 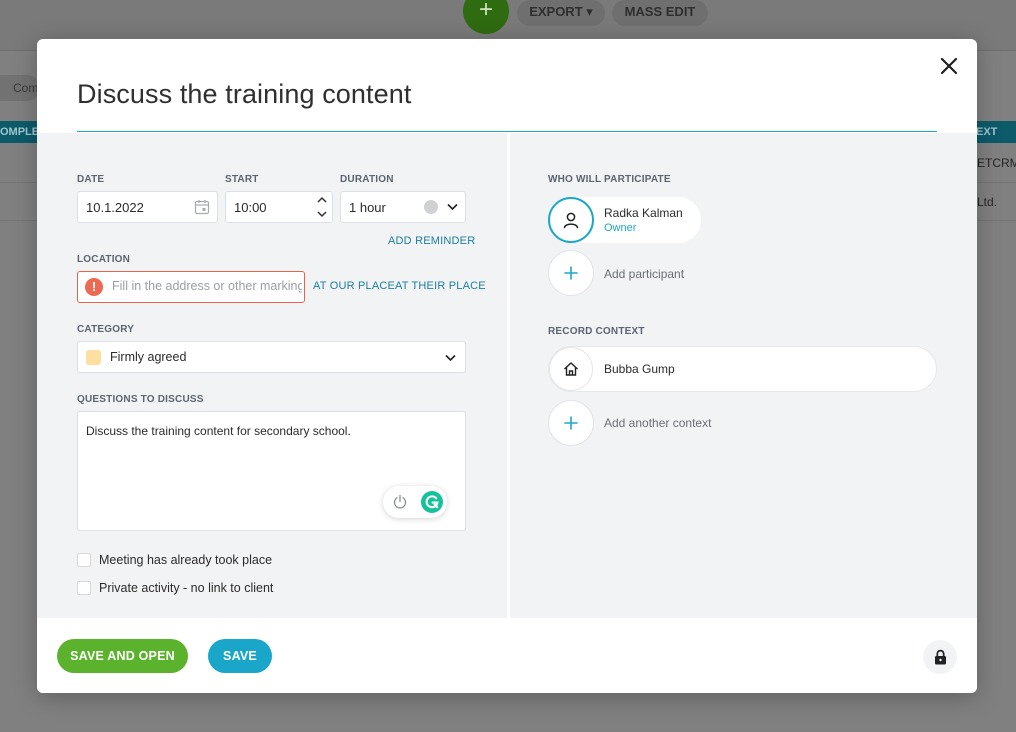 I want to click on participant-name: Radka Kalman, so click(x=643, y=213).